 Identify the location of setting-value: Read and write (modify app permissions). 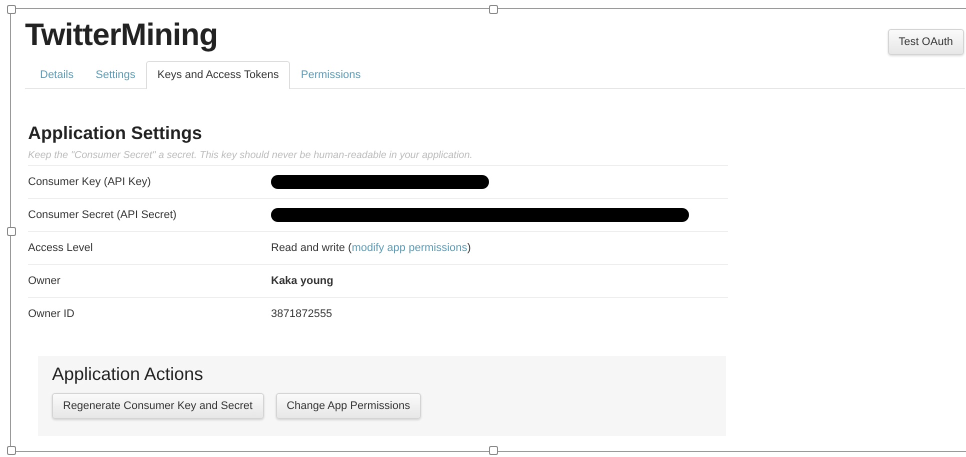
(371, 248).